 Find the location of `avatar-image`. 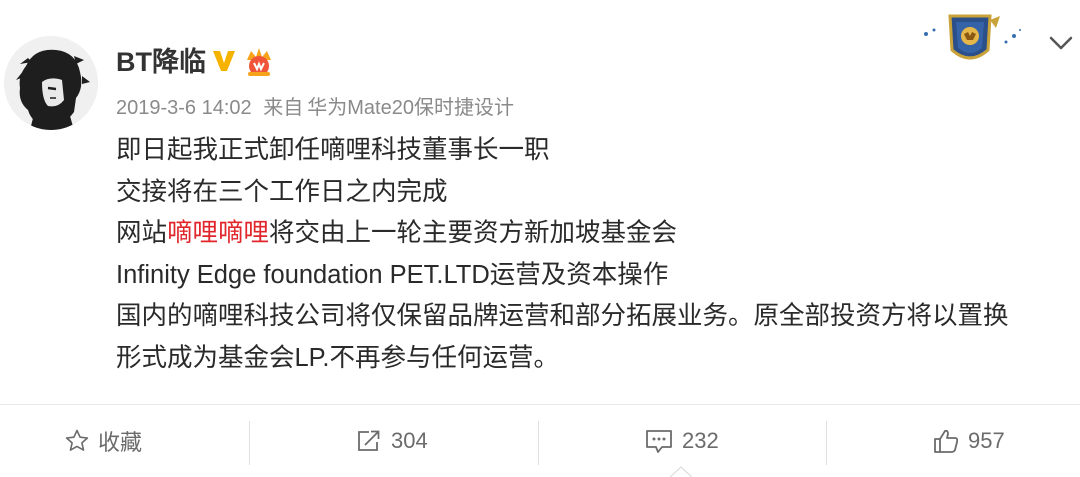

avatar-image is located at coordinates (51, 83).